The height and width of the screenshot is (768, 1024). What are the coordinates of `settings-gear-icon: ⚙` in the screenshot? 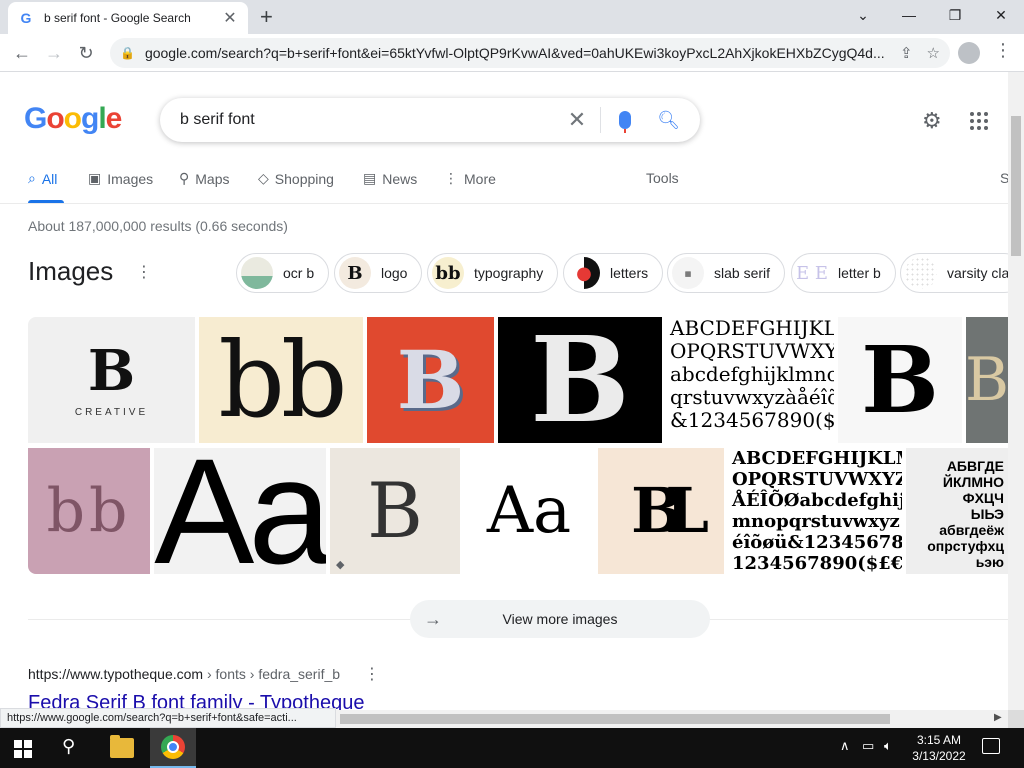 It's located at (932, 121).